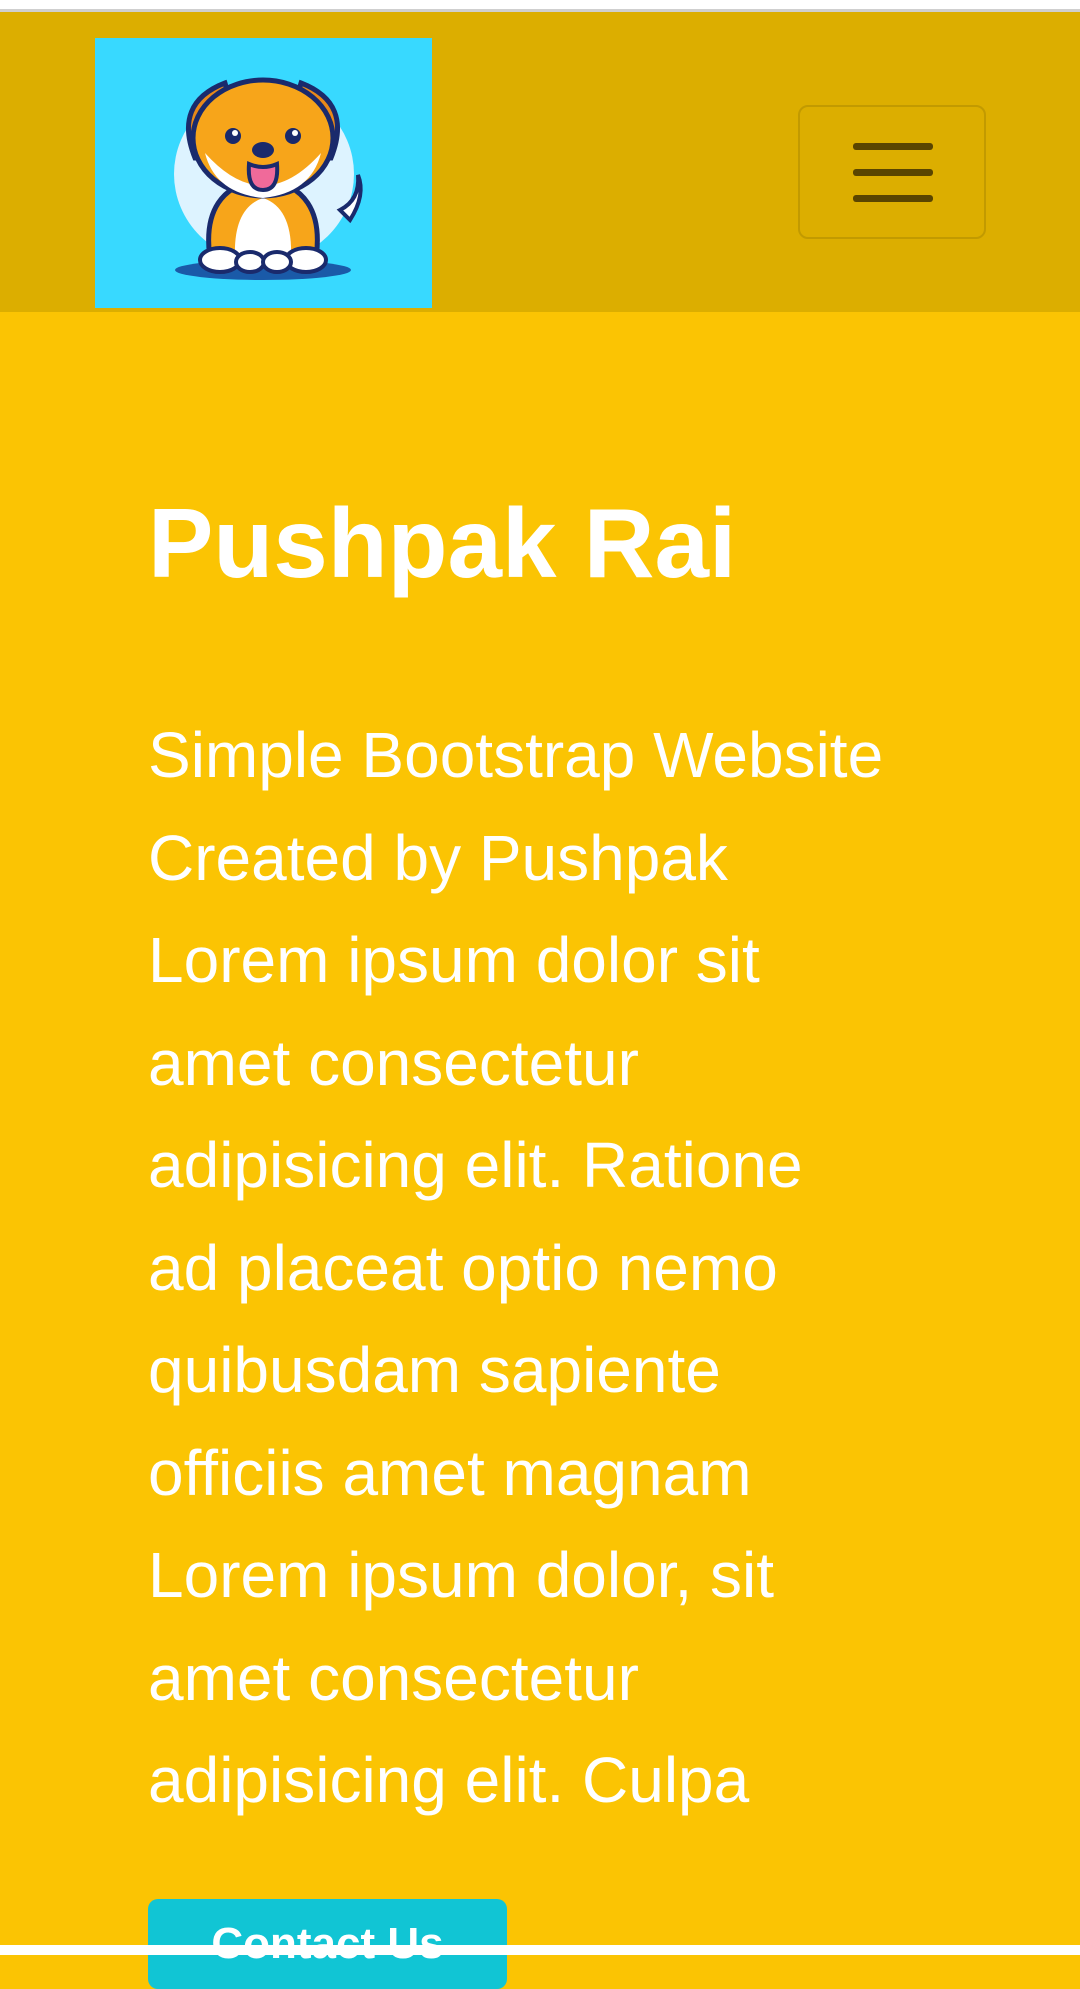 The width and height of the screenshot is (1080, 1989). What do you see at coordinates (540, 1950) in the screenshot?
I see `bottom-edge` at bounding box center [540, 1950].